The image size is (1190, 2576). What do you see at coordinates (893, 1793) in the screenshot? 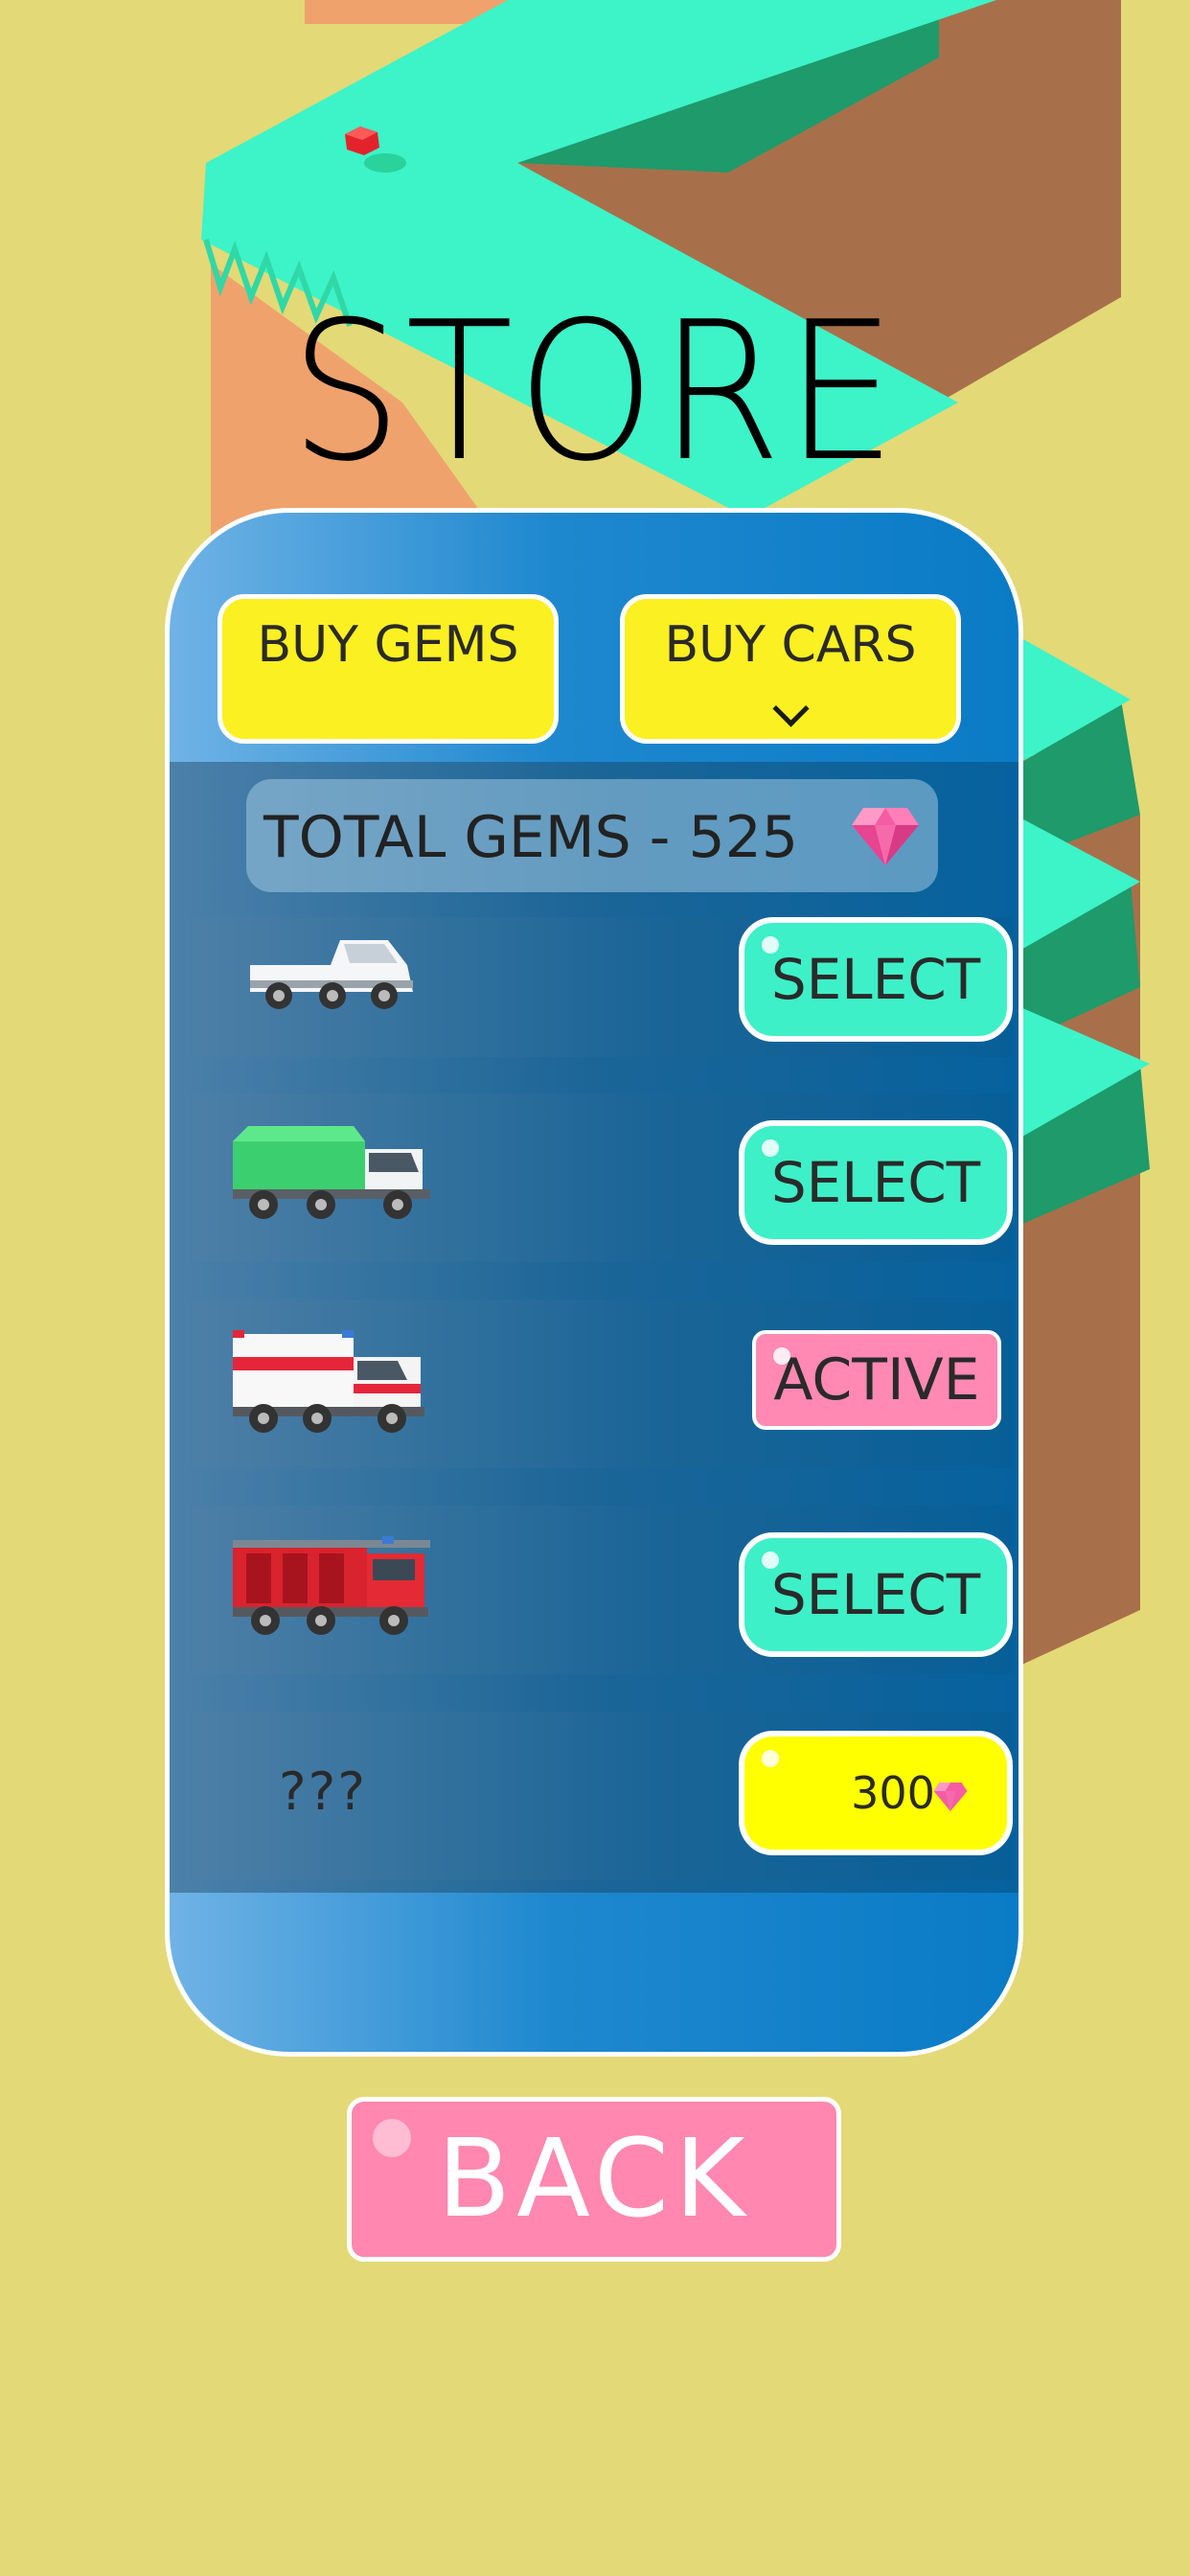
I see `car-price: 300` at bounding box center [893, 1793].